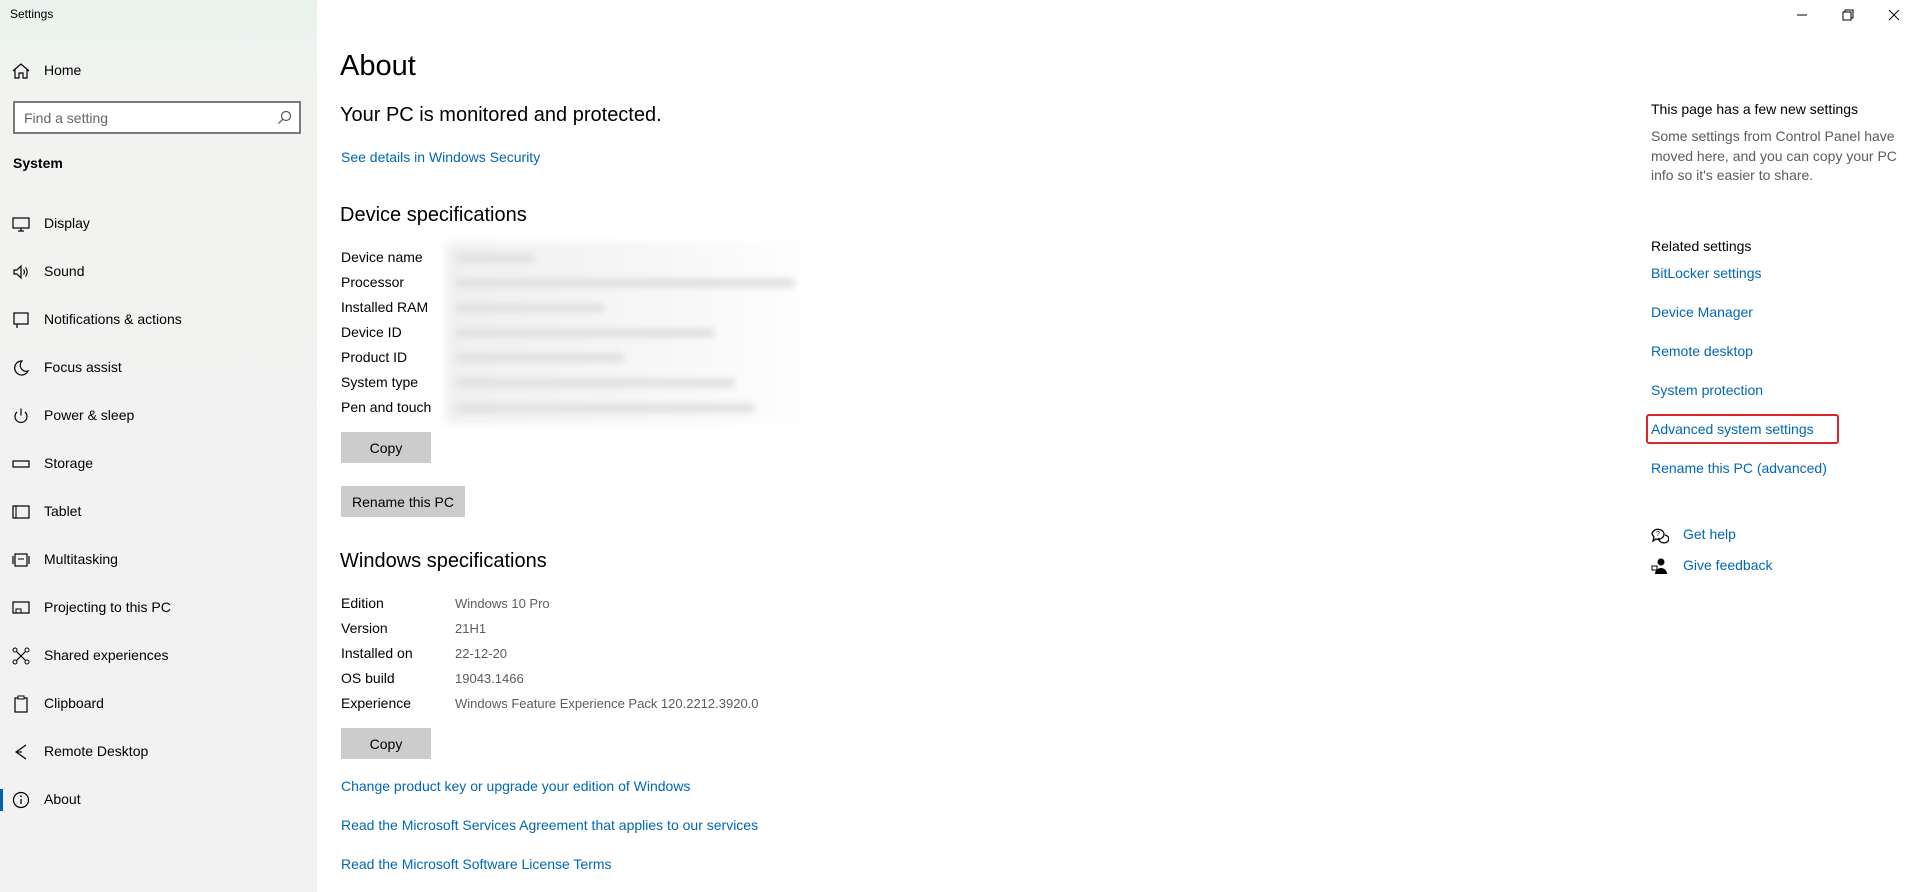 This screenshot has height=892, width=1917. I want to click on spec-label-pen-touch: Pen and touch, so click(386, 407).